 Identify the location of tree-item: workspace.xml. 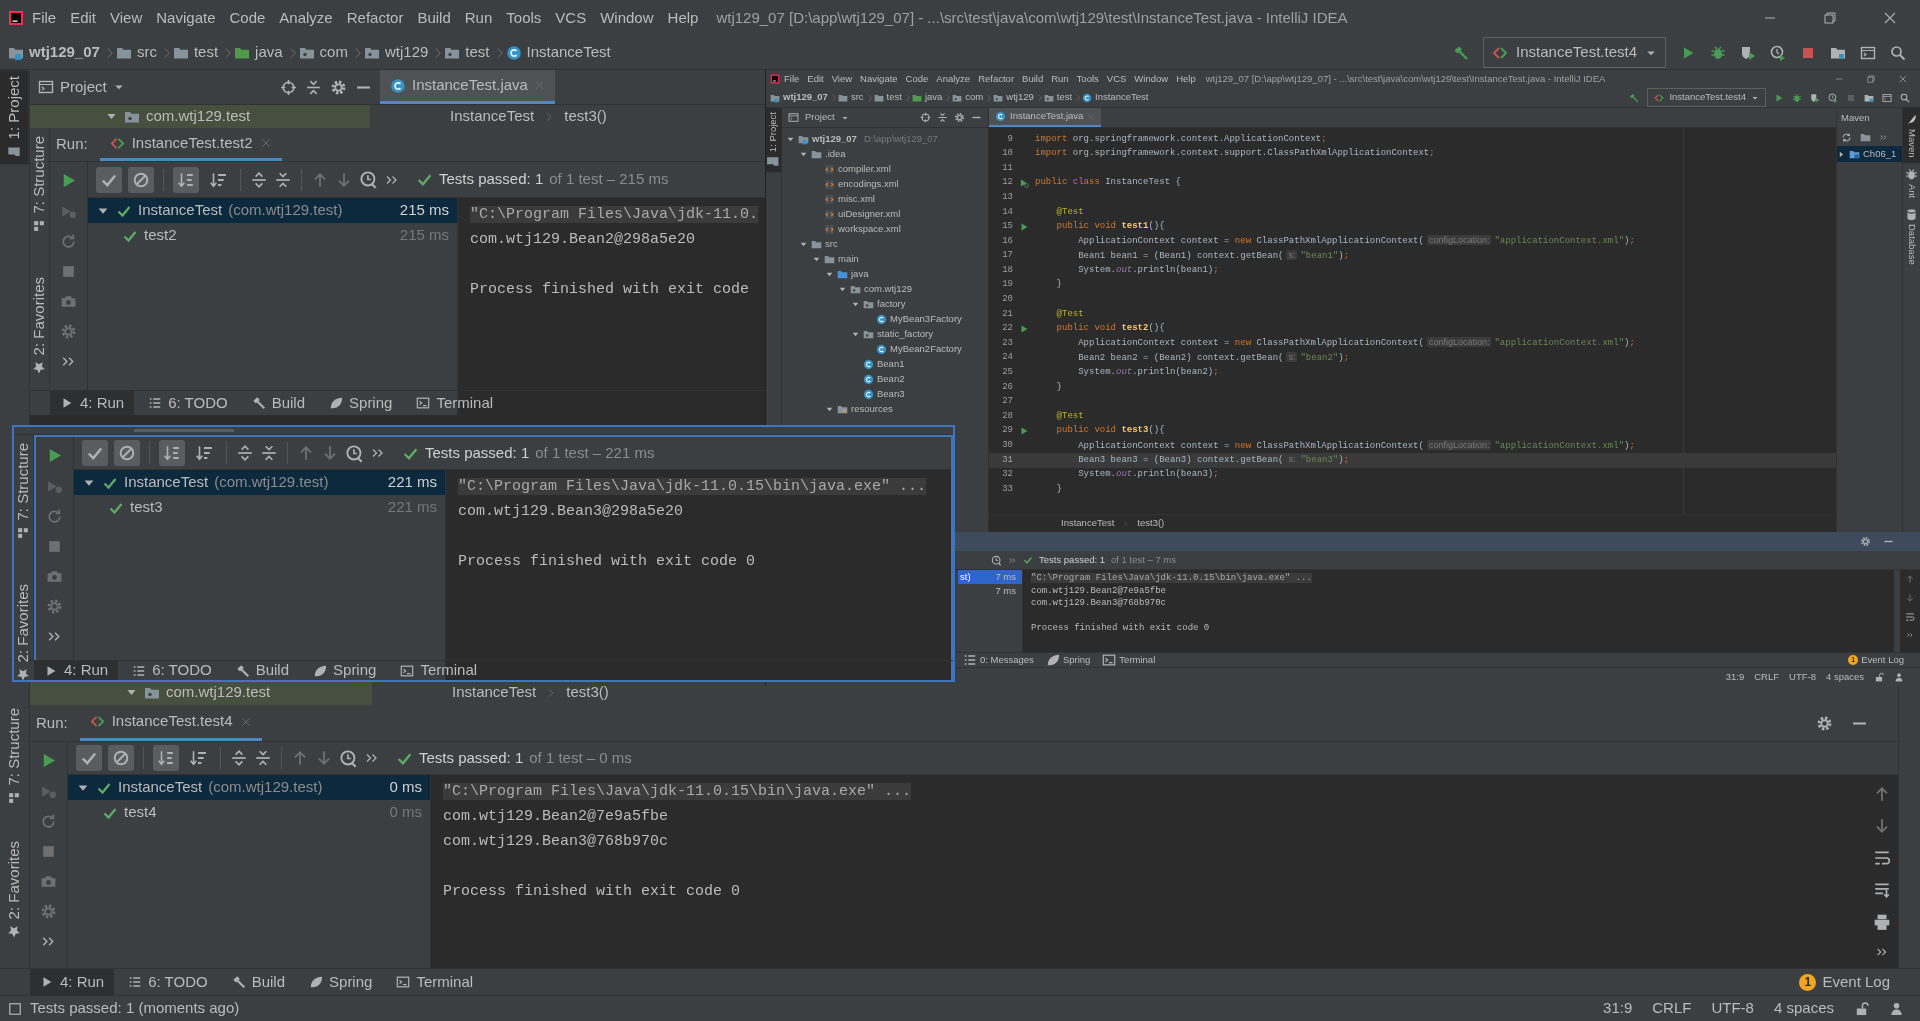
(869, 229).